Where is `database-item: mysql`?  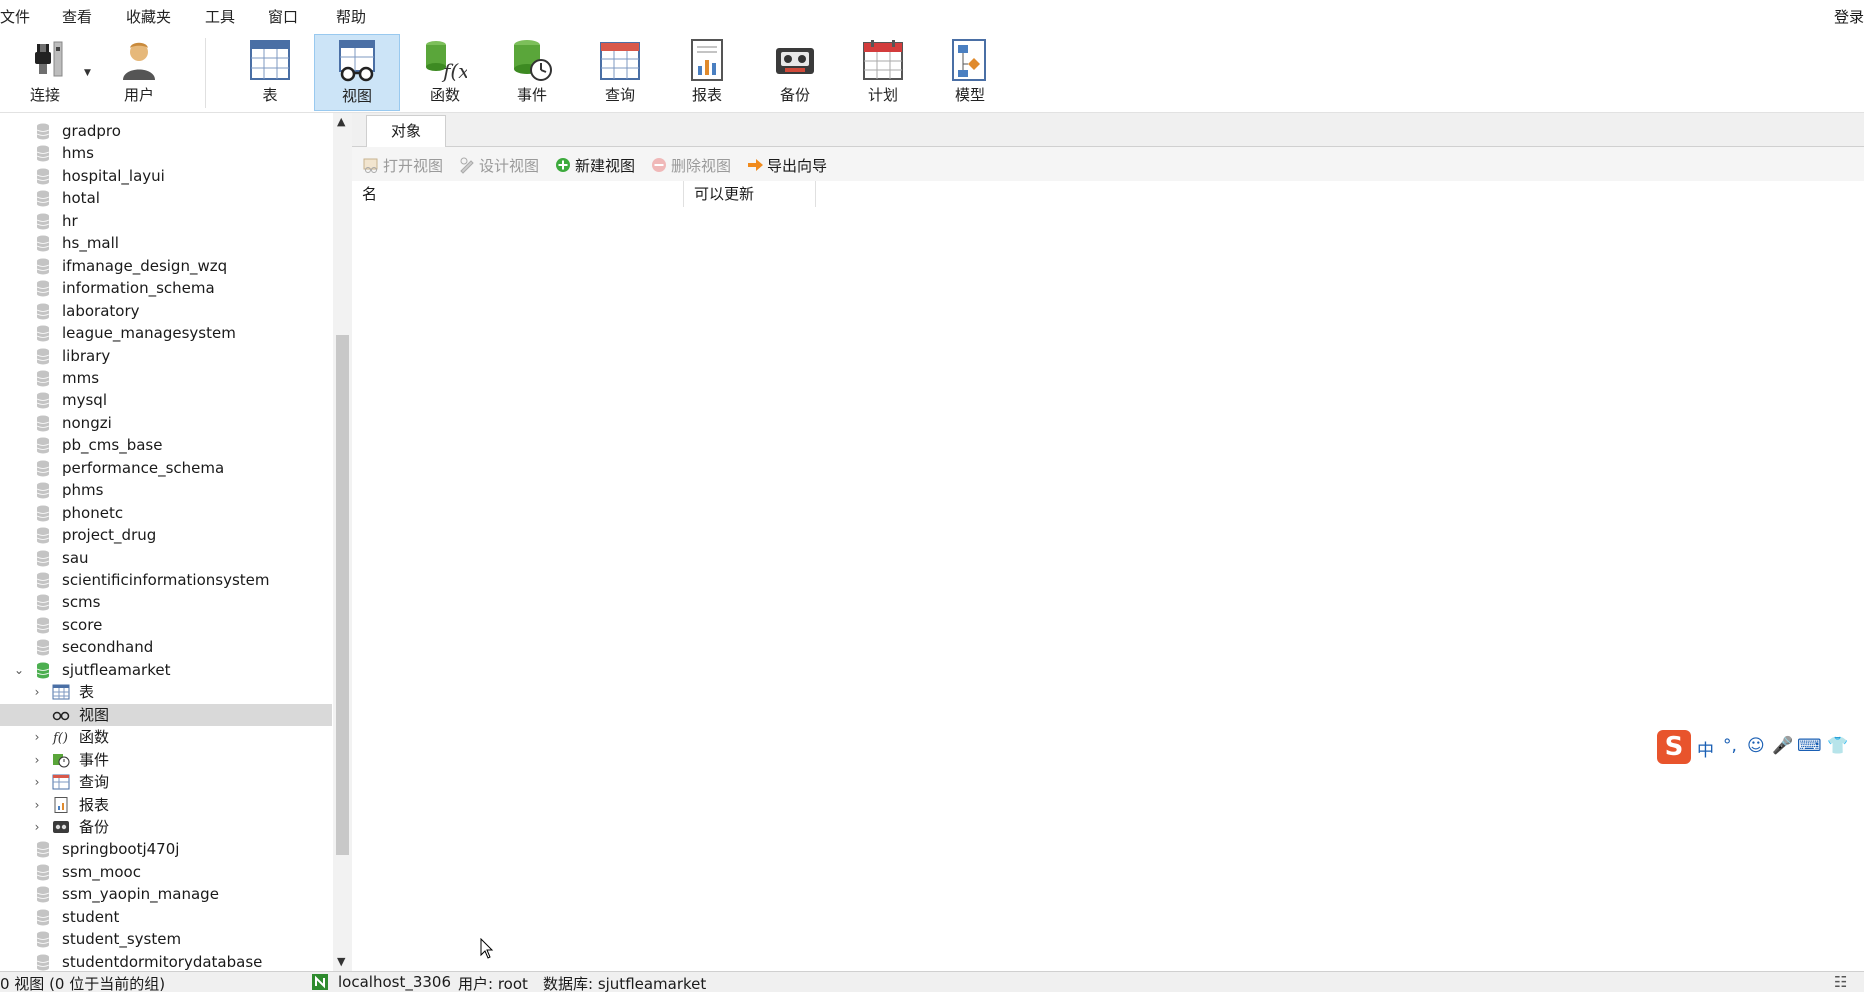 database-item: mysql is located at coordinates (166, 400).